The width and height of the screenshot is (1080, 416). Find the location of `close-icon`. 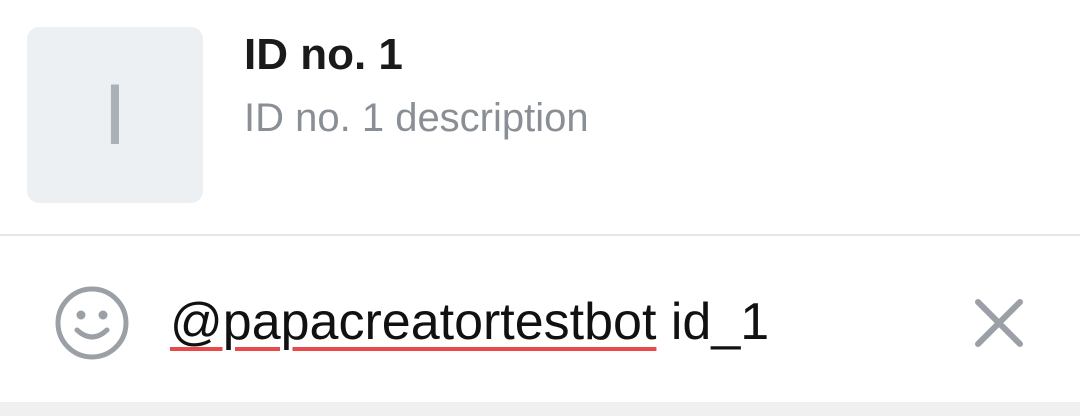

close-icon is located at coordinates (999, 323).